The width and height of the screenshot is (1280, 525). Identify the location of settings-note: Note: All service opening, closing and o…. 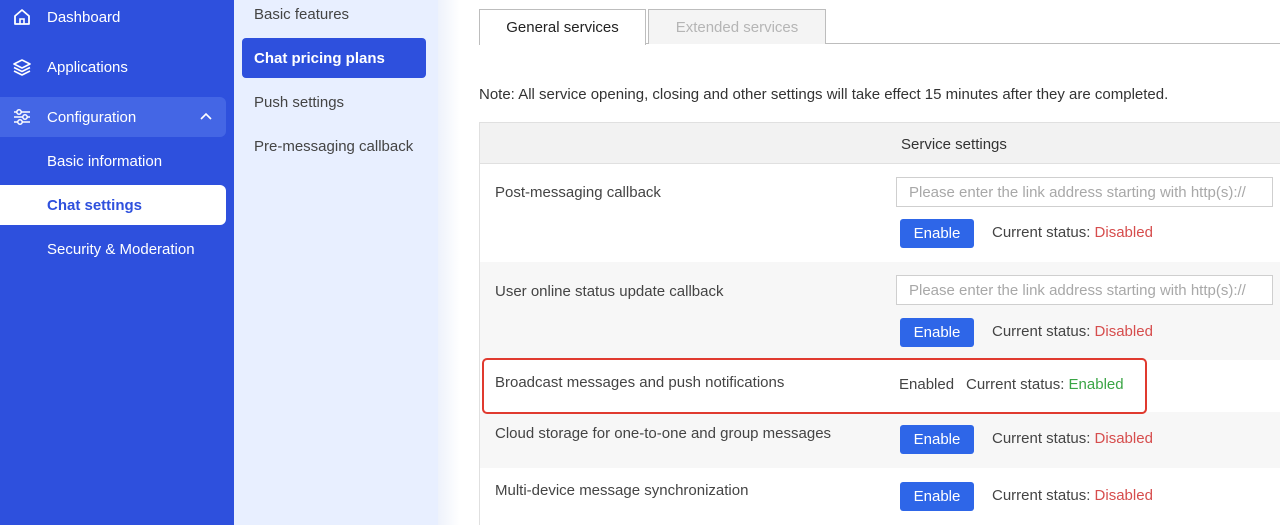
(824, 94).